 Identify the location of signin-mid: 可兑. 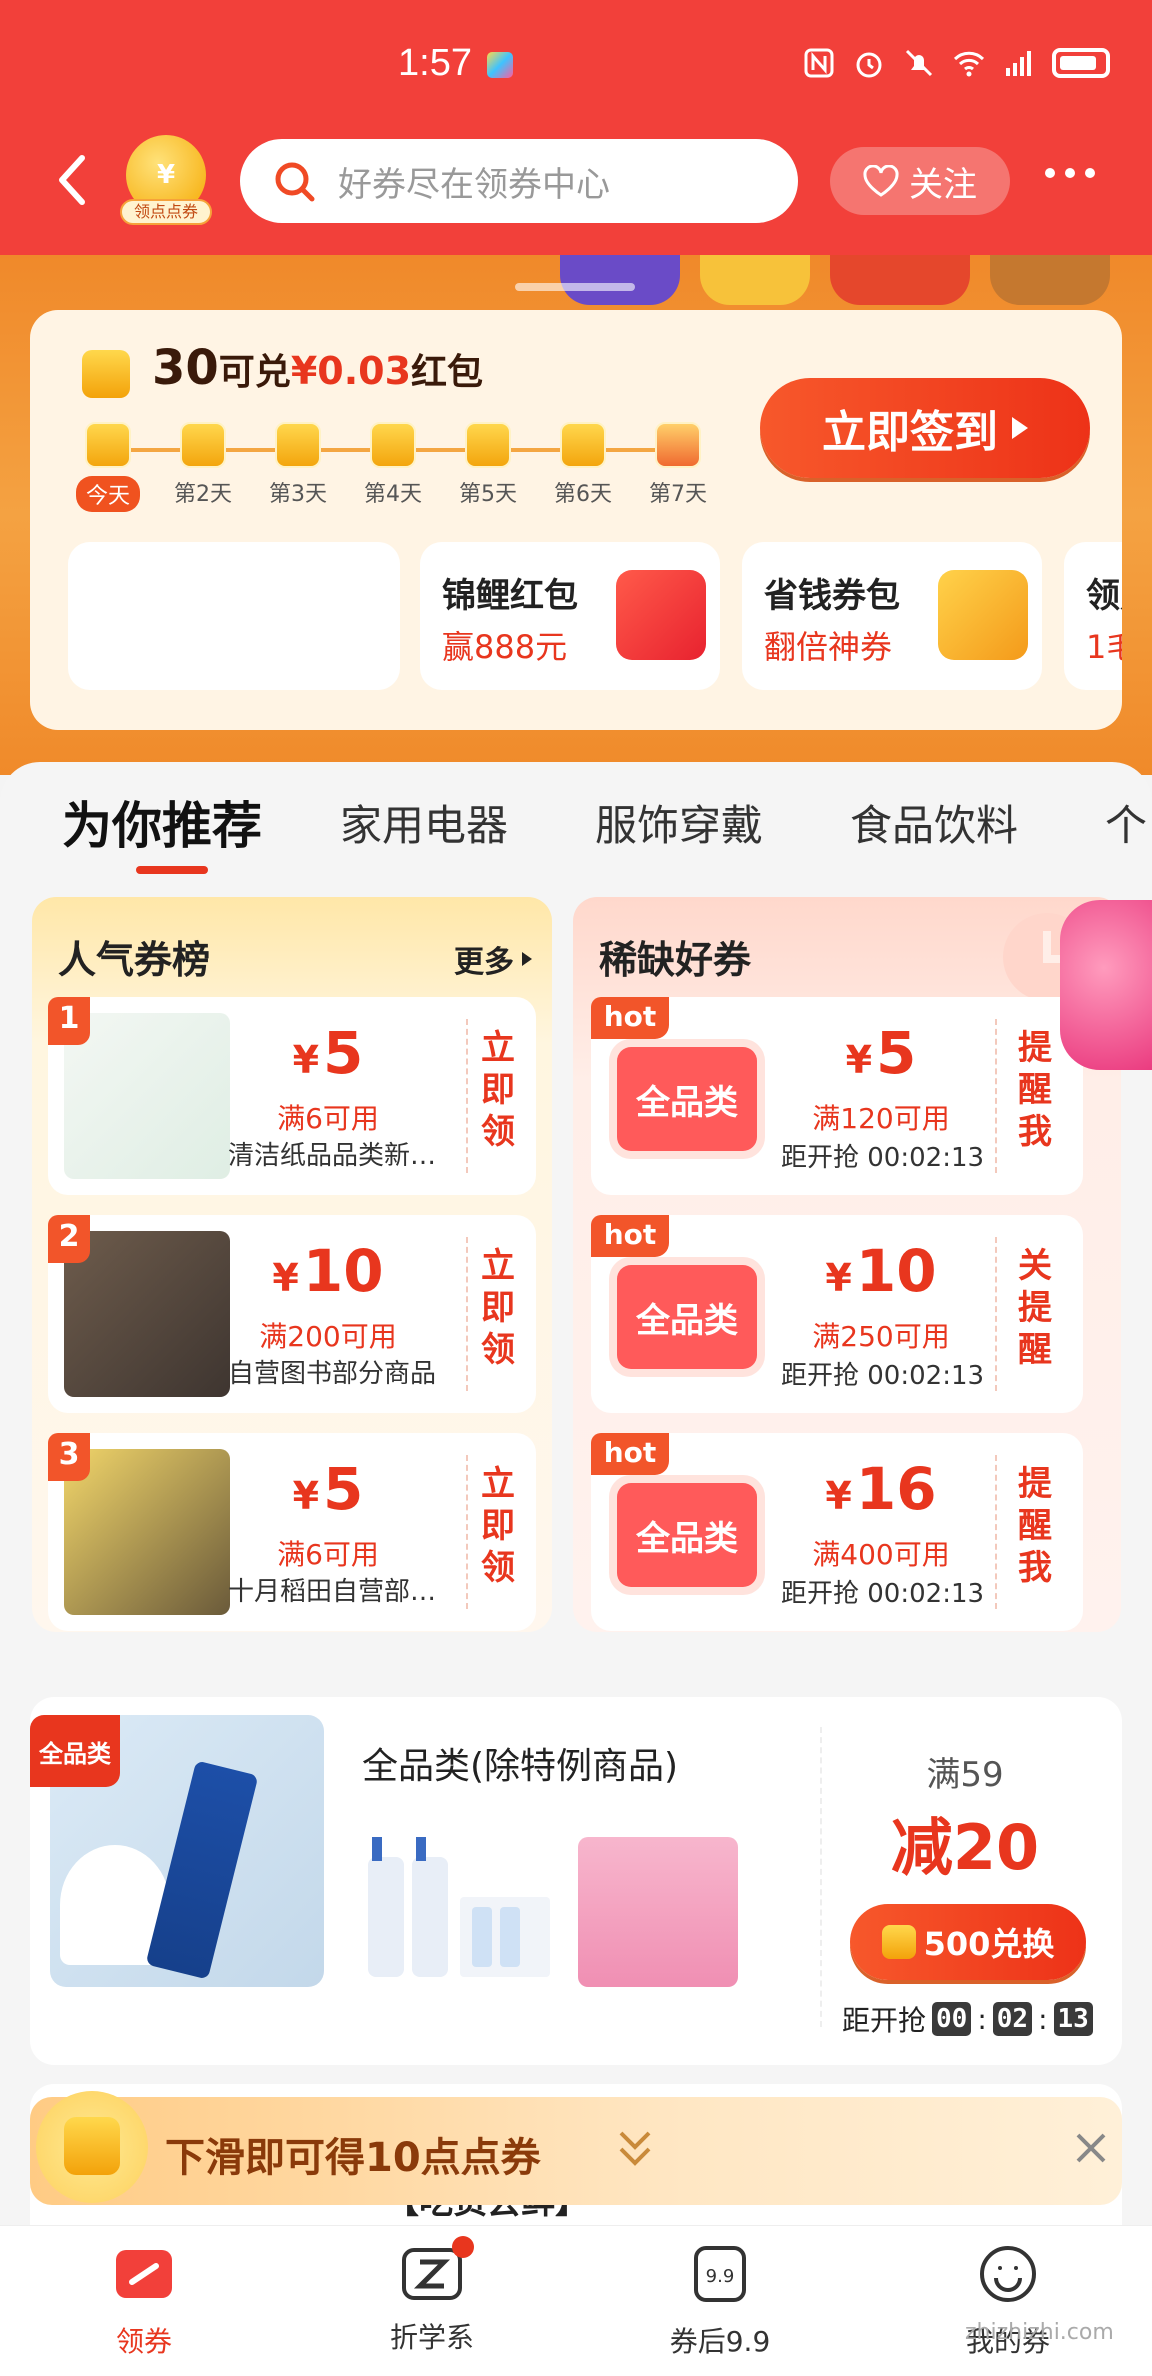
(254, 372).